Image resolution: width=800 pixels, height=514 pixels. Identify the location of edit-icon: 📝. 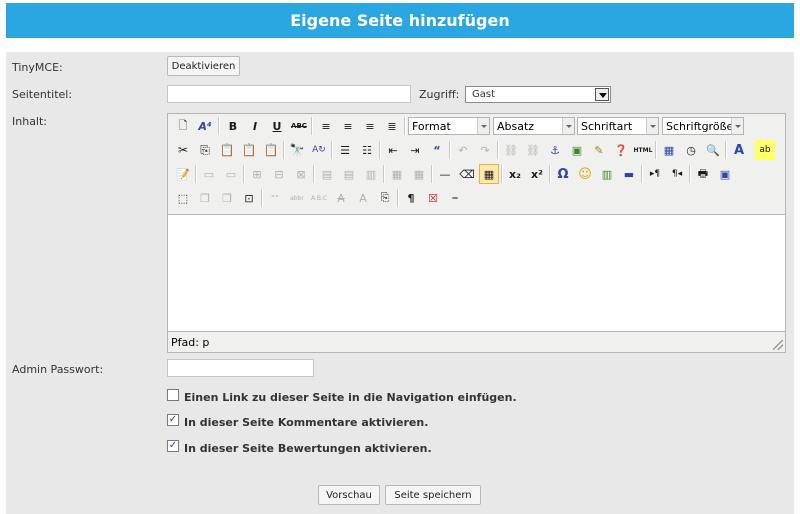
(183, 174).